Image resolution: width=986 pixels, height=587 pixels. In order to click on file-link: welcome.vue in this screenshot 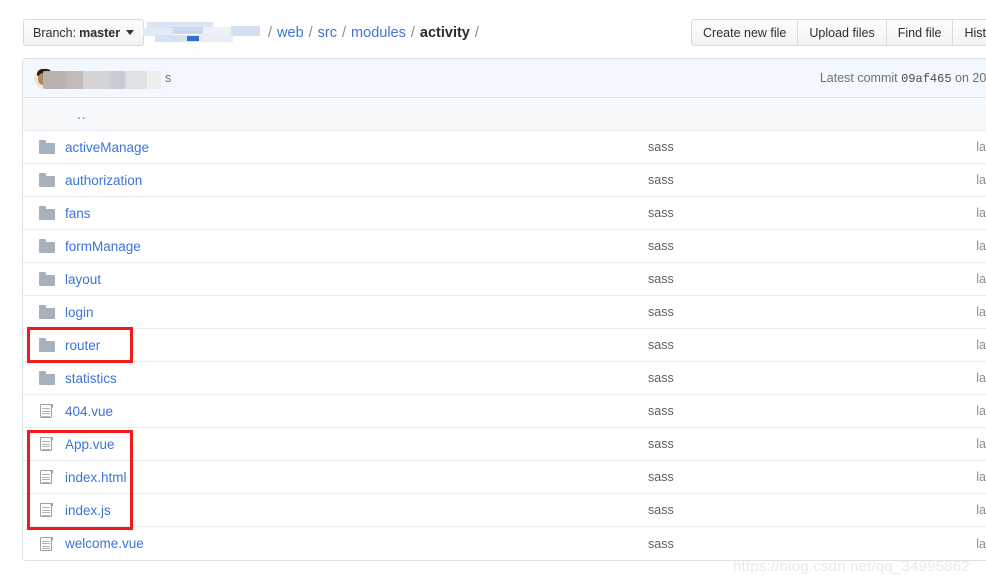, I will do `click(104, 543)`.